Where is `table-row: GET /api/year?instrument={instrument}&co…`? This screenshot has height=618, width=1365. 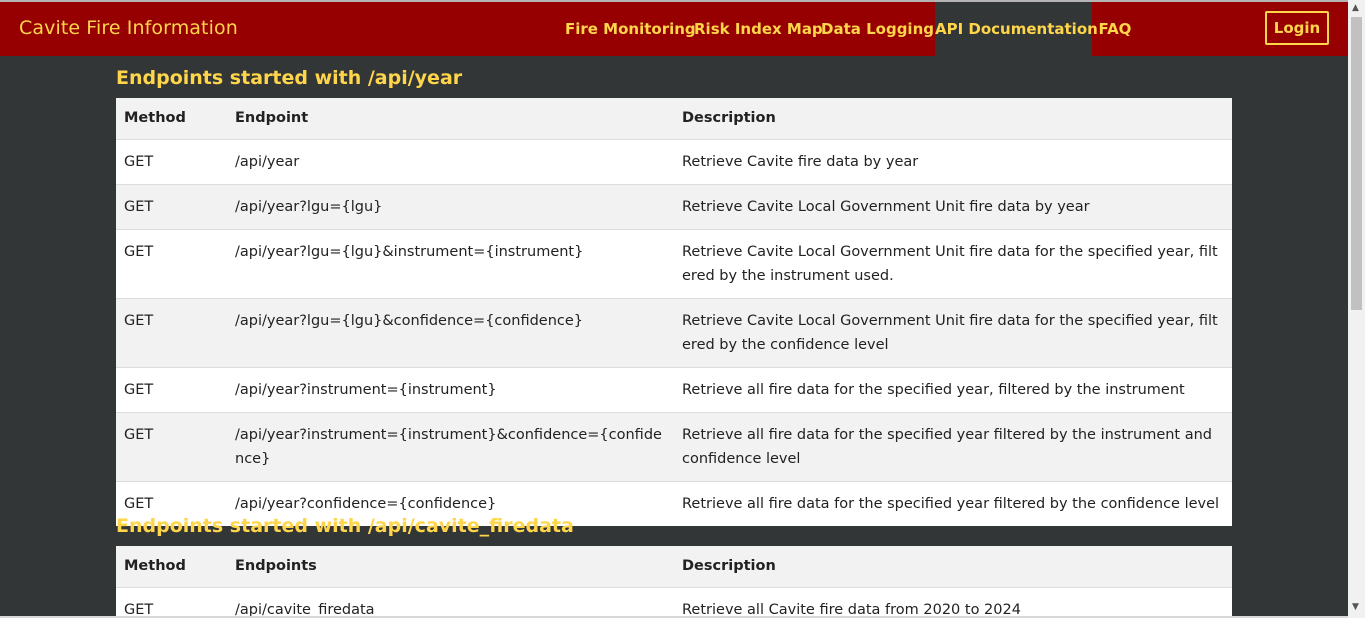 table-row: GET /api/year?instrument={instrument}&co… is located at coordinates (674, 446).